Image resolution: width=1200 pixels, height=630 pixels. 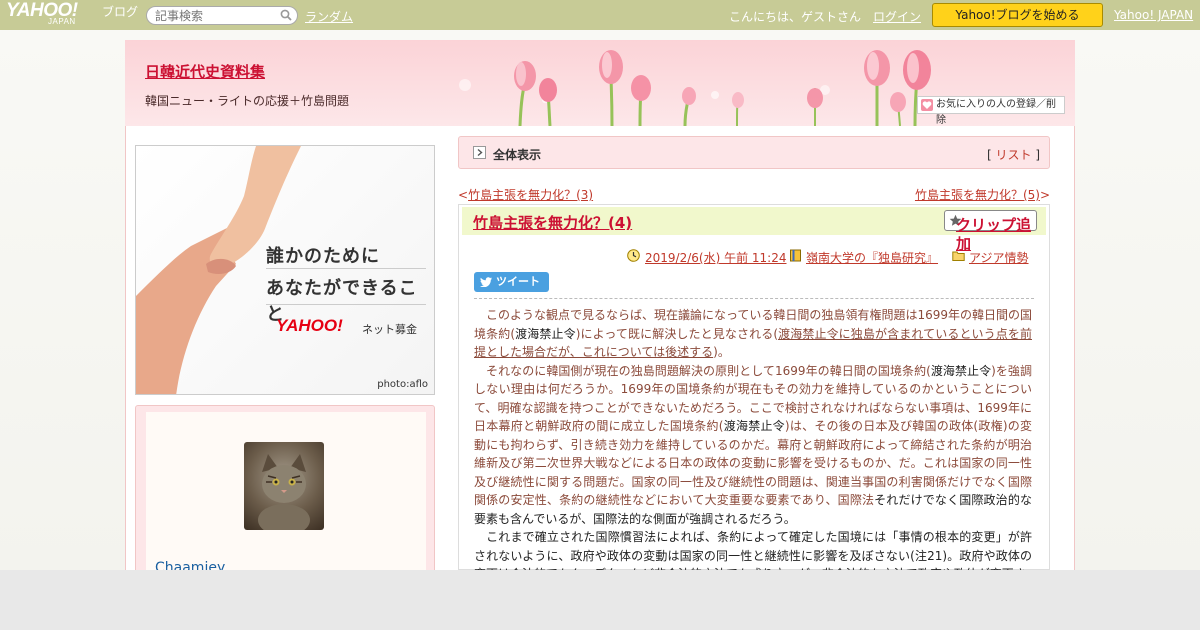 I want to click on guest-greeting: こんにちは、ゲストさん, so click(x=795, y=17).